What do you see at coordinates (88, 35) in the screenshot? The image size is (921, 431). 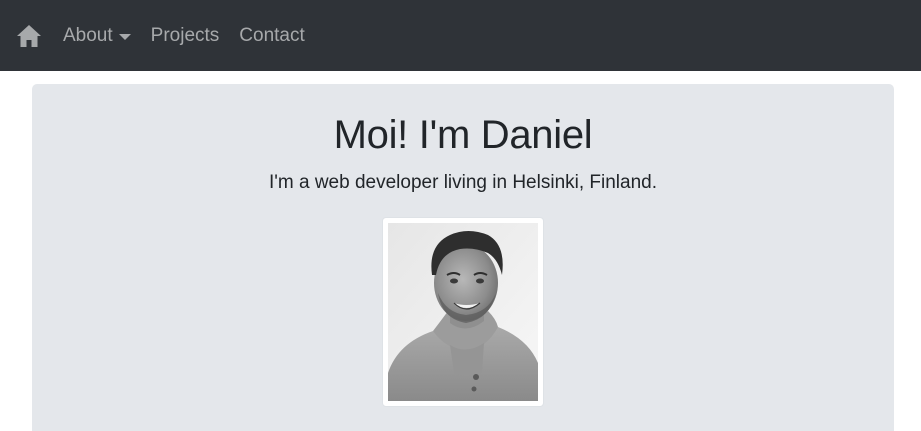 I see `nav-about-label: About` at bounding box center [88, 35].